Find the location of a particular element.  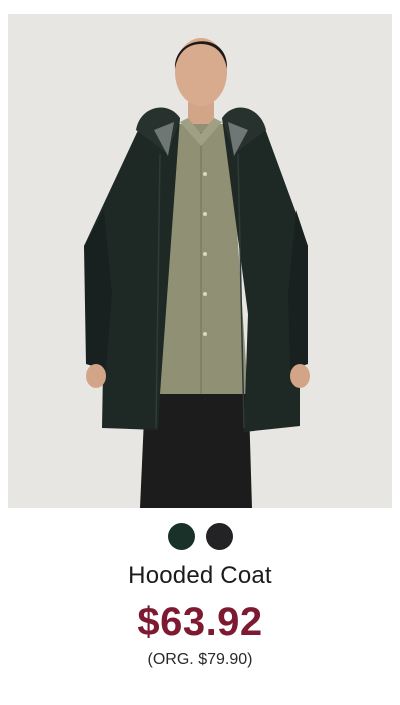

color-swatch-black is located at coordinates (219, 536).